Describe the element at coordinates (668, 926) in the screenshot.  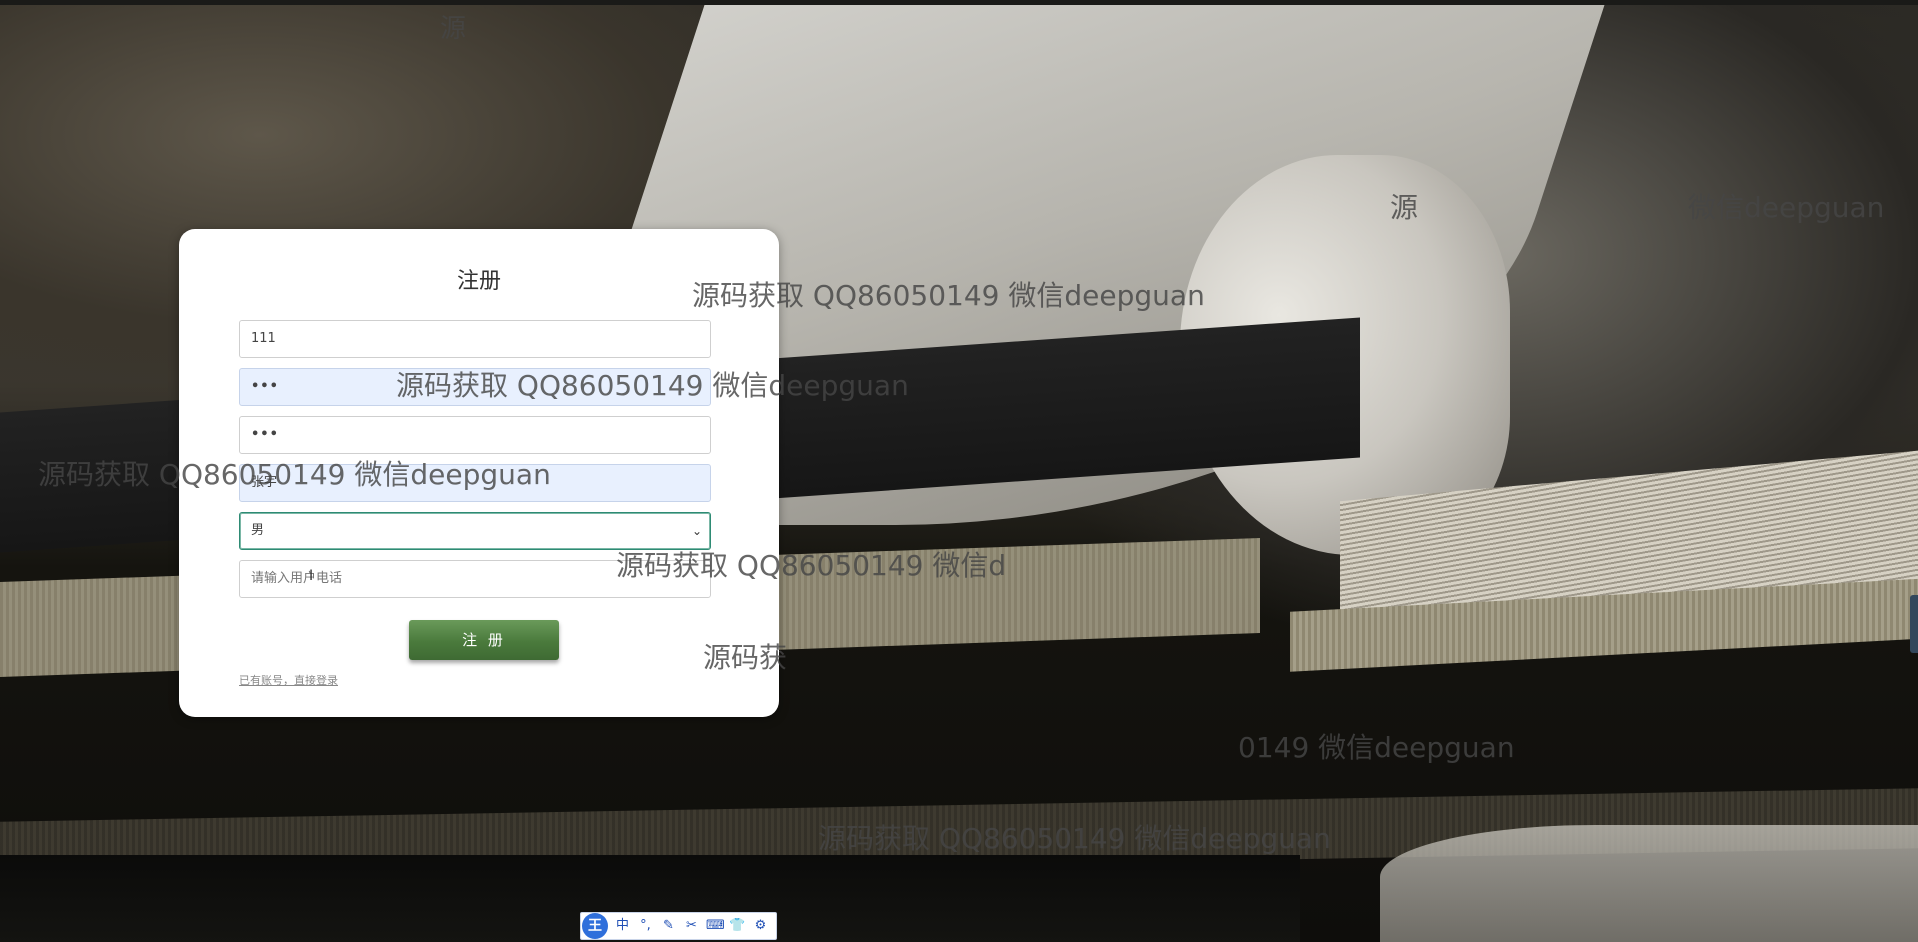
I see `handwriting-icon: ✎` at that location.